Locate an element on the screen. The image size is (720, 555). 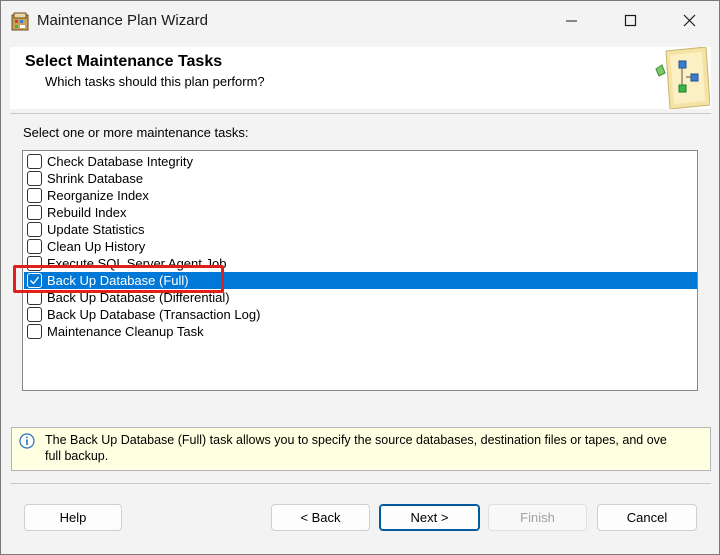
task-label: Back Up Database (Transaction Log) is located at coordinates (154, 314).